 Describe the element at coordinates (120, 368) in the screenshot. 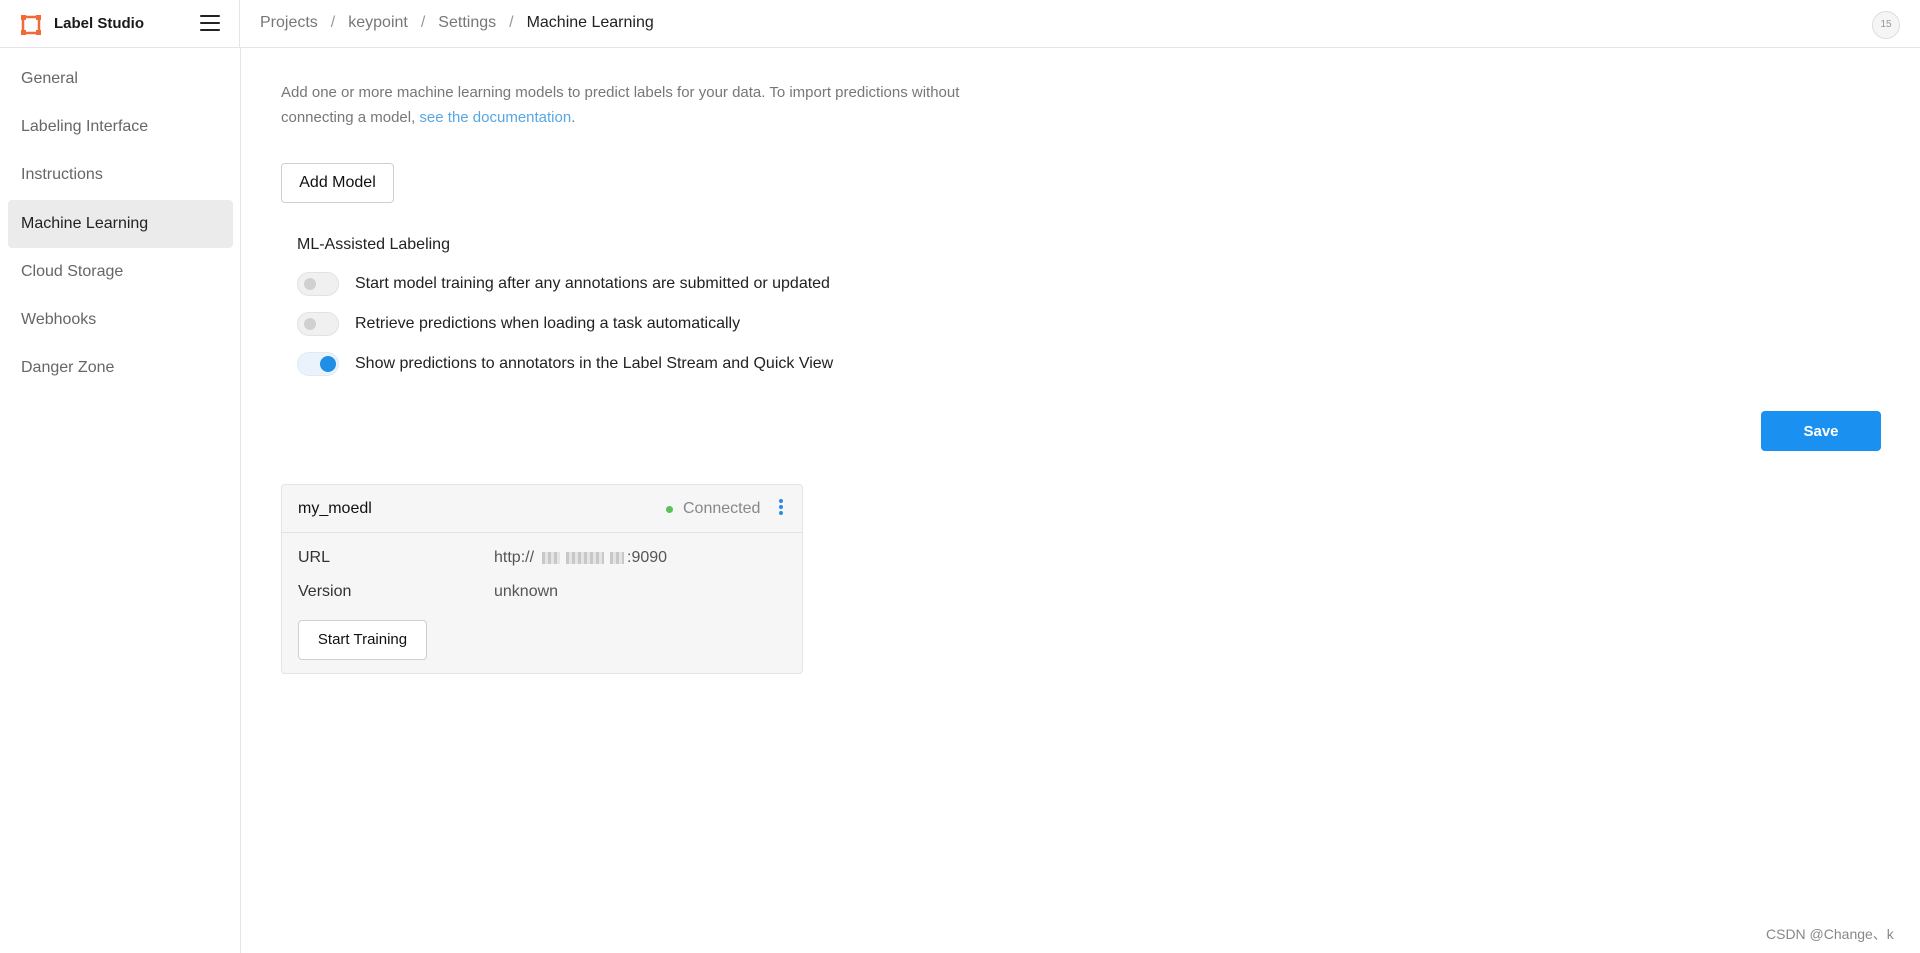

I see `sidebar-item-danger-zone: Danger Zone` at that location.